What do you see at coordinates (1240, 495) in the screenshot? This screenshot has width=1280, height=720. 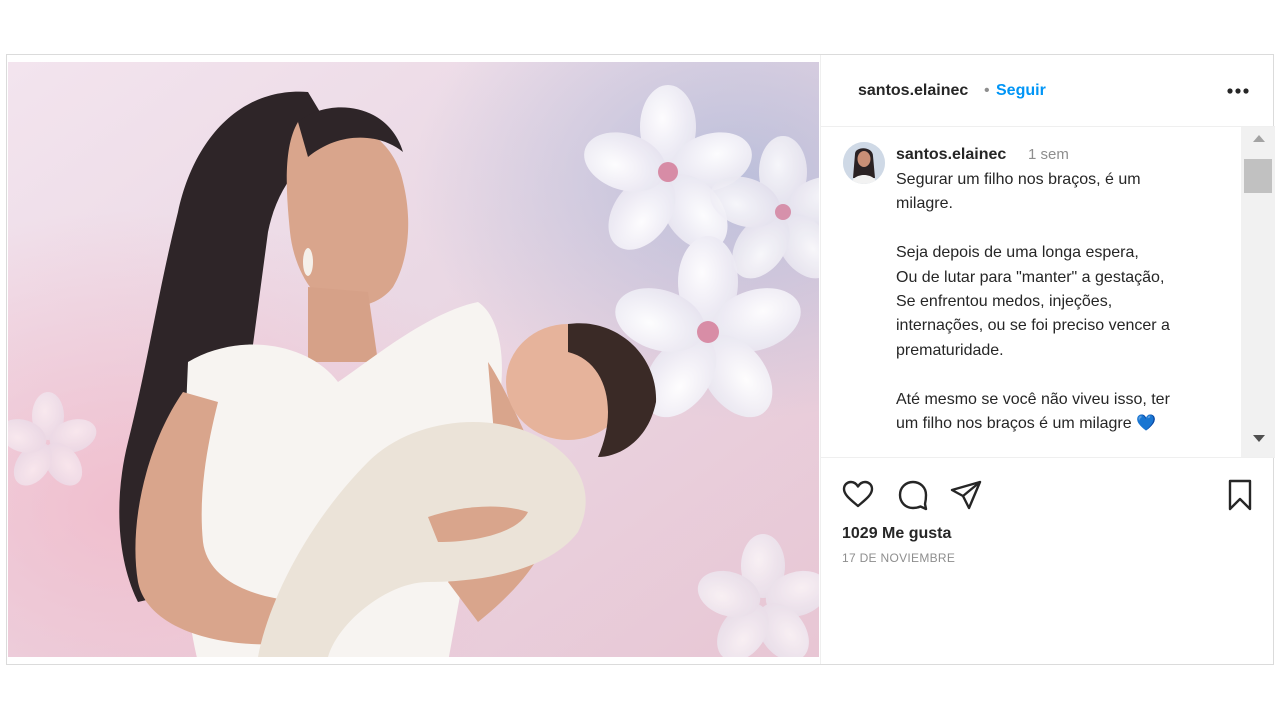 I see `bookmark-icon` at bounding box center [1240, 495].